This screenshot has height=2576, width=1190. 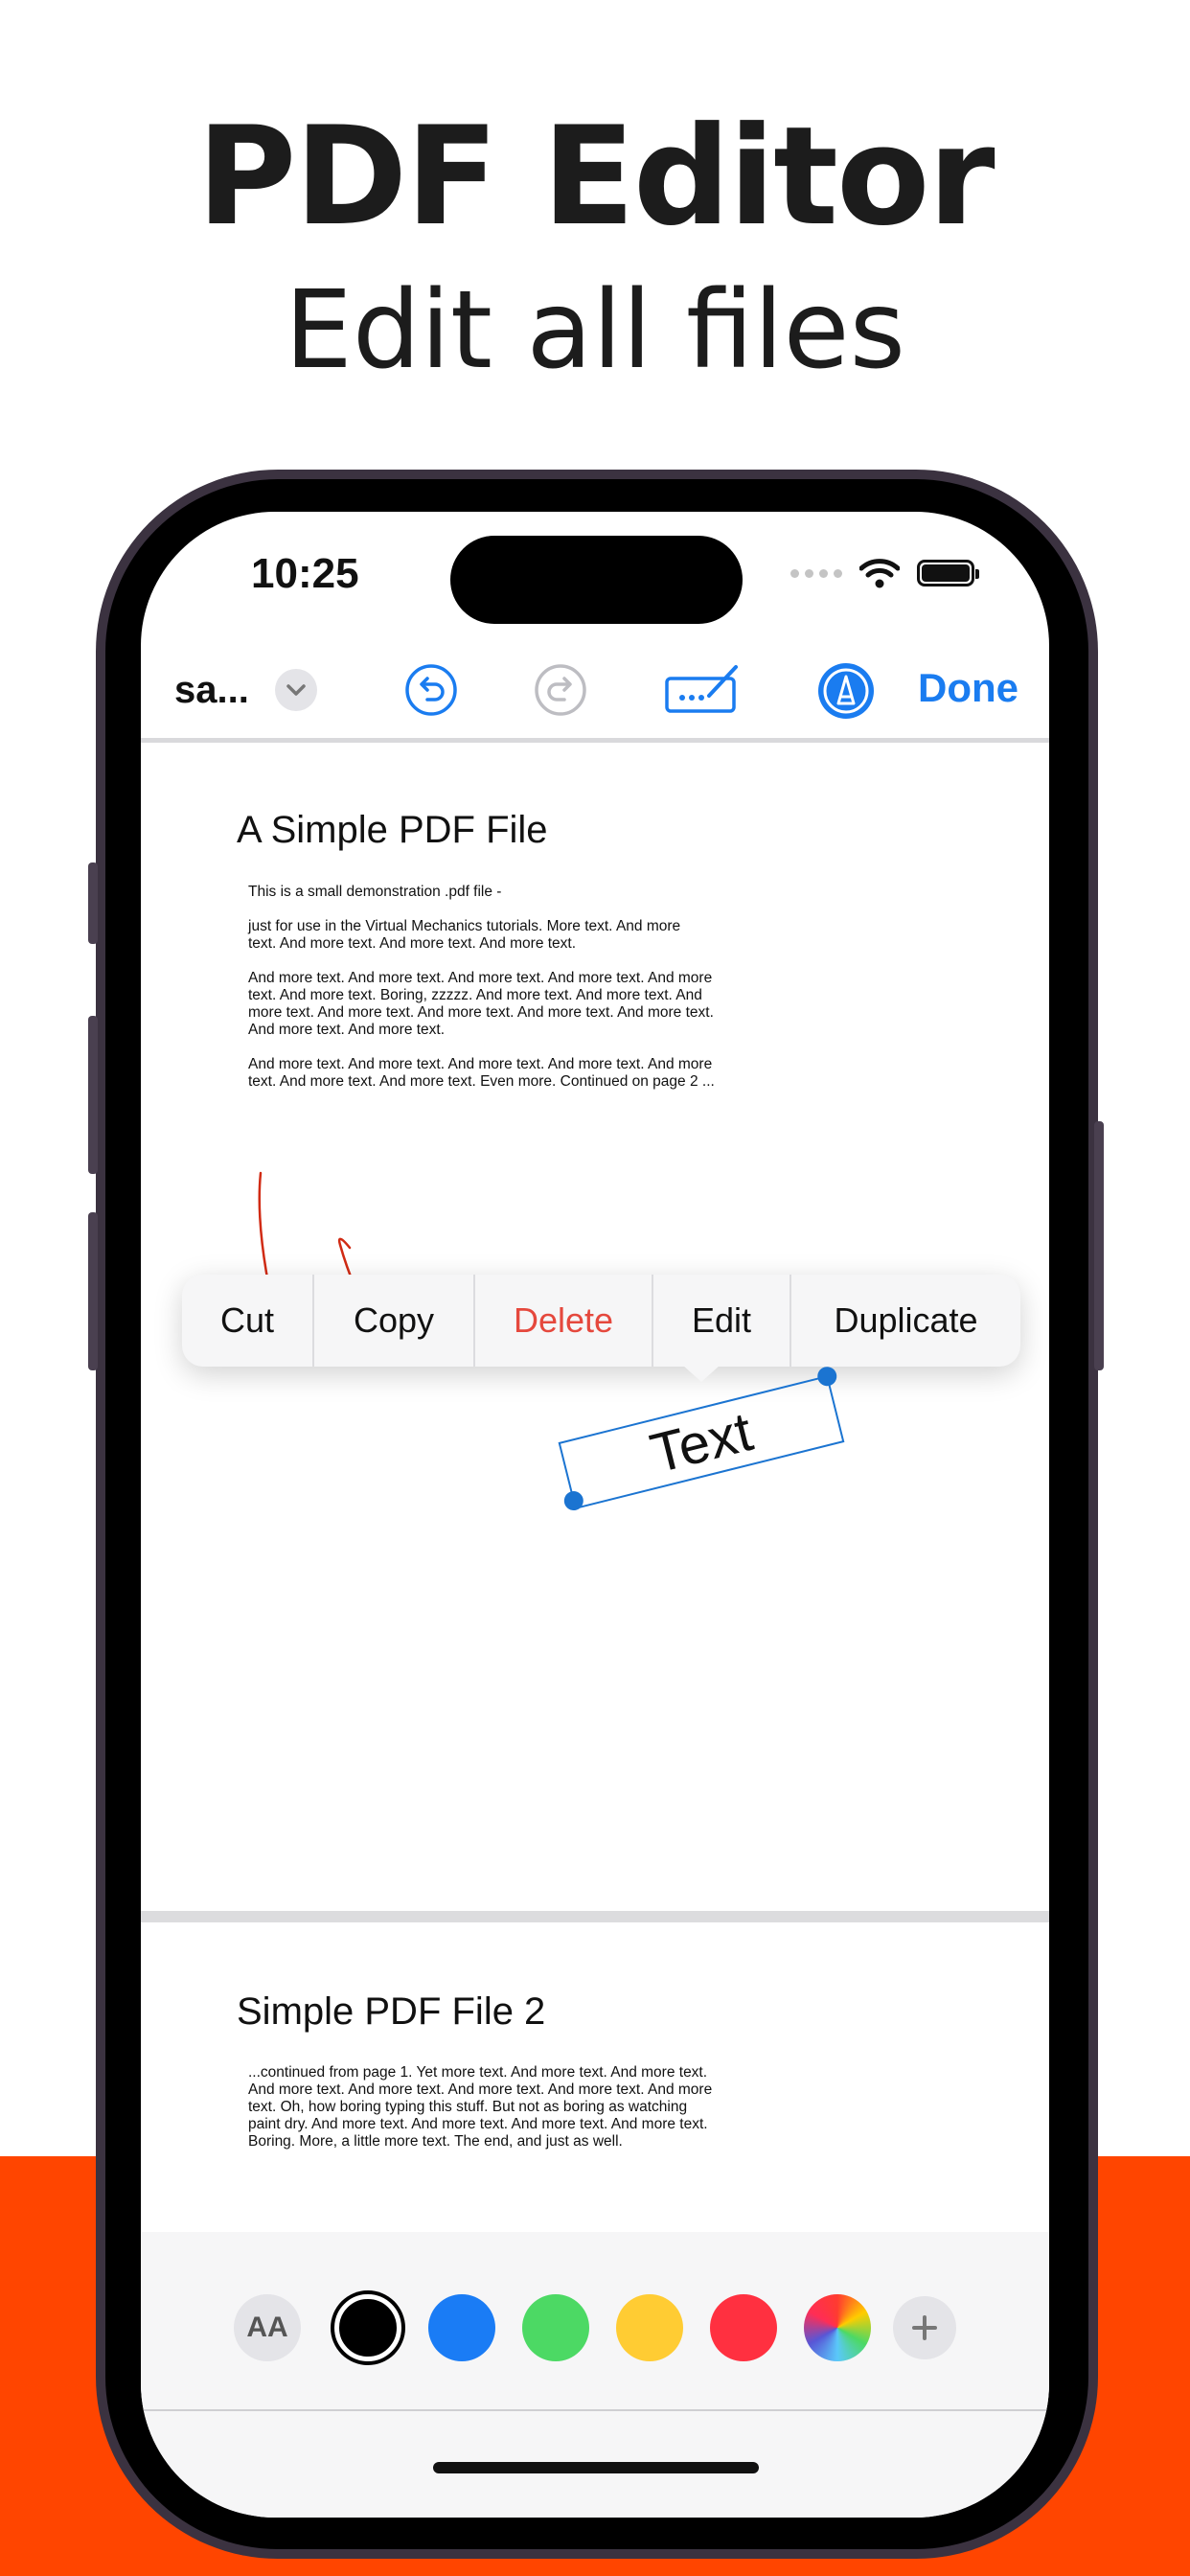 What do you see at coordinates (722, 1321) in the screenshot?
I see `menu-item-edit: Edit` at bounding box center [722, 1321].